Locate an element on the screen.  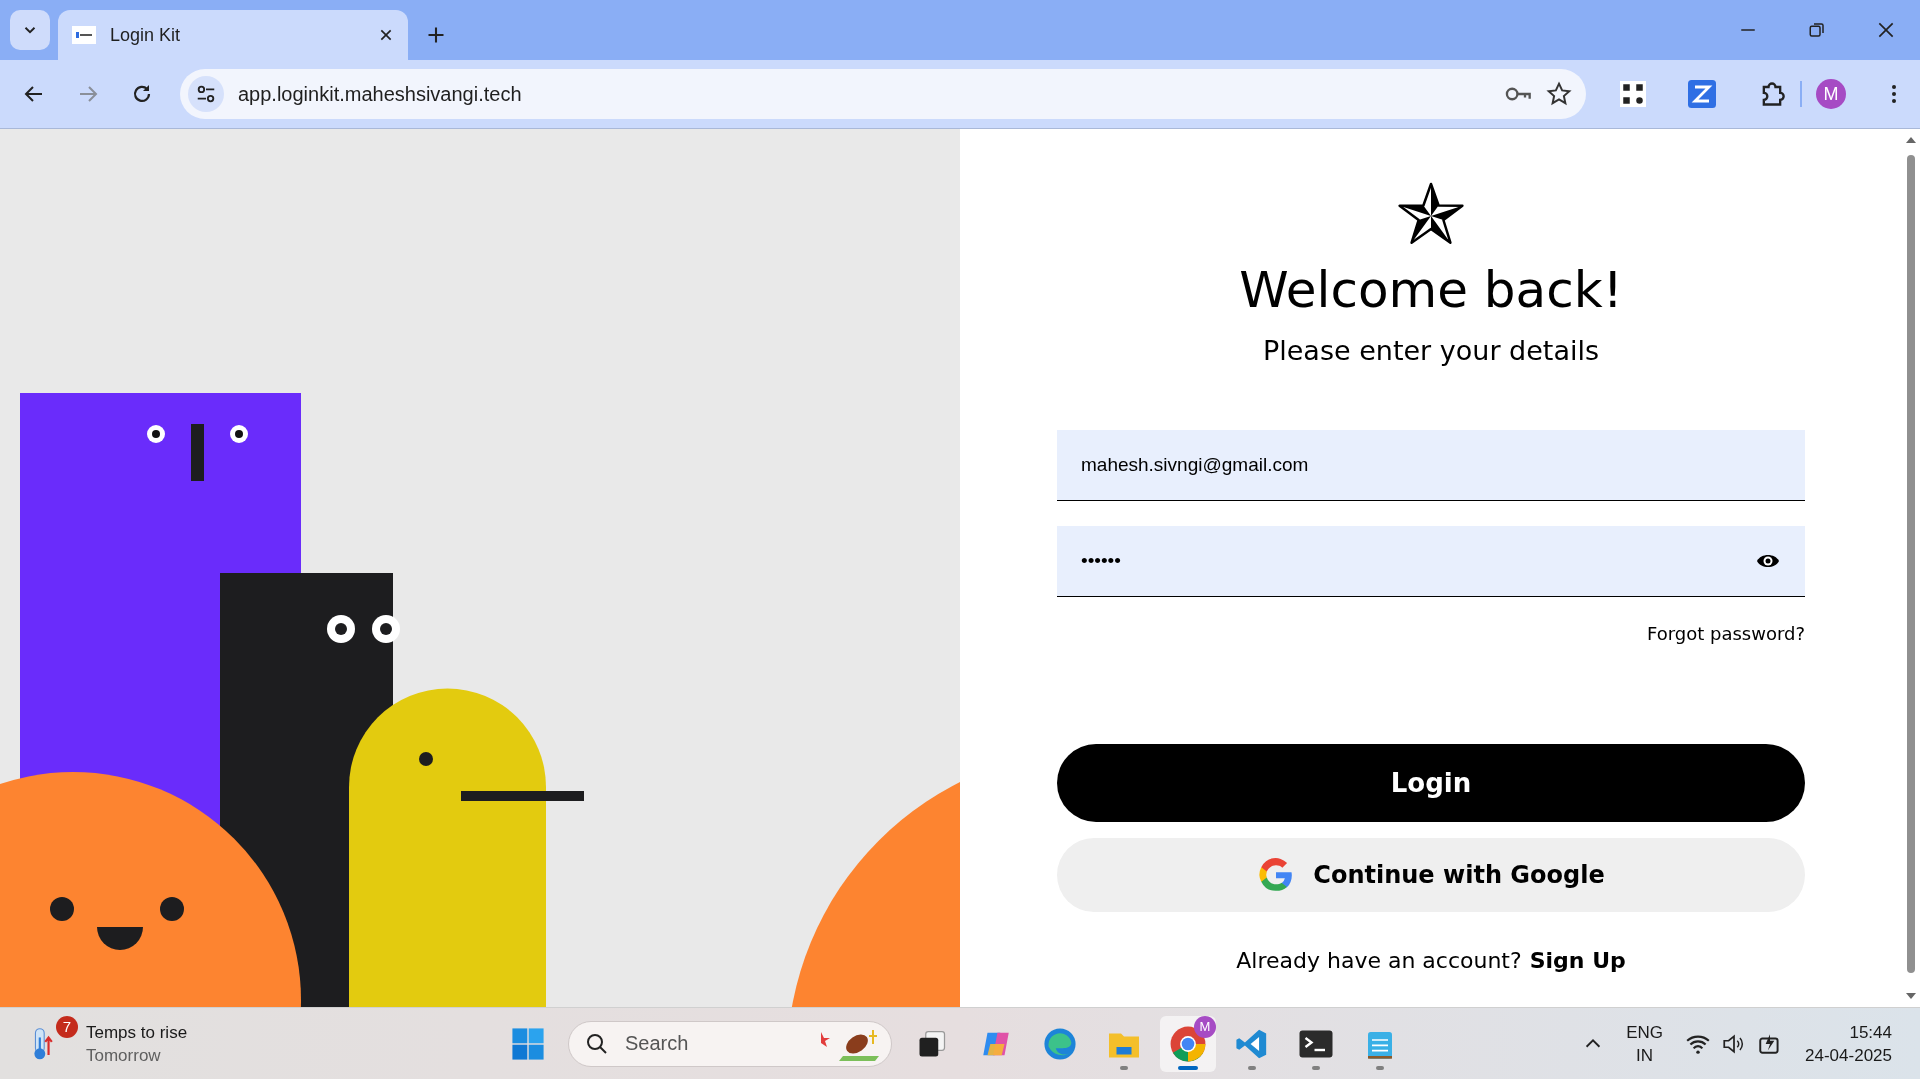
edge-icon is located at coordinates (1060, 1043).